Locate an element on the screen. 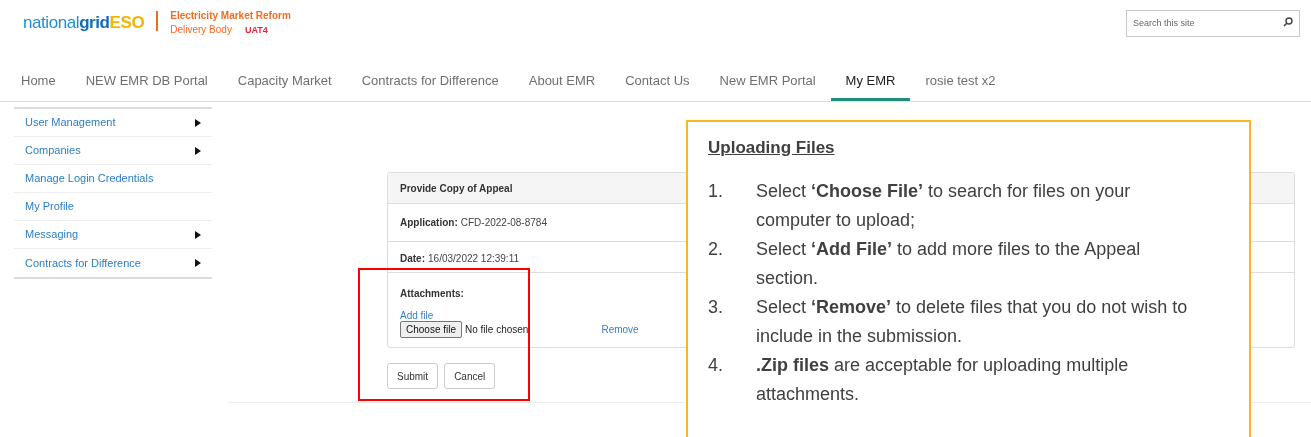 This screenshot has width=1311, height=437. panel-title: Provide Copy of Appeal is located at coordinates (456, 188).